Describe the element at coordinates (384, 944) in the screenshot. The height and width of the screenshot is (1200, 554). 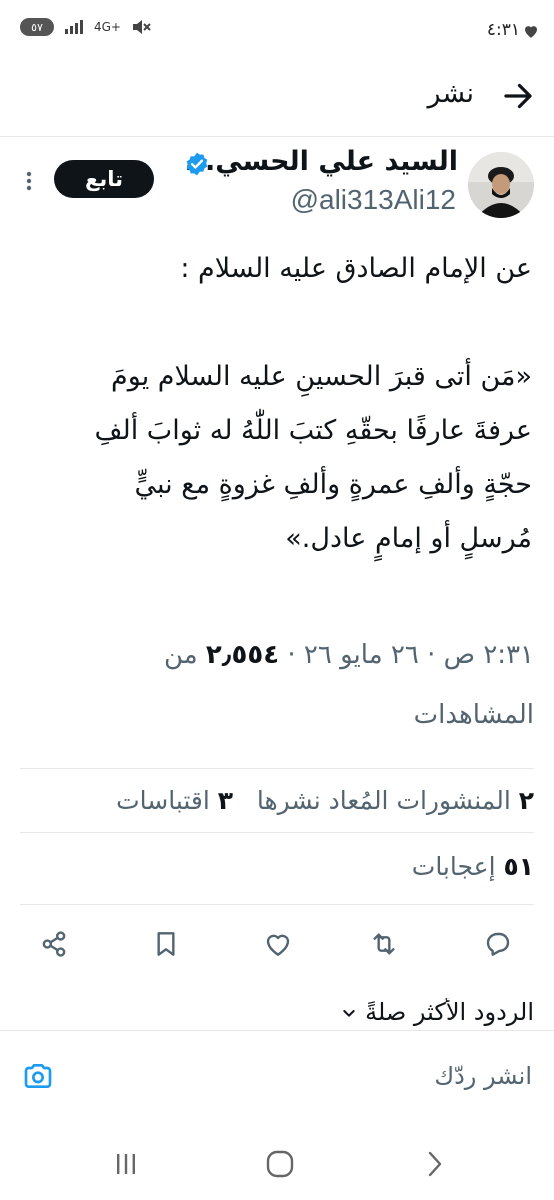
I see `retweet-icon` at that location.